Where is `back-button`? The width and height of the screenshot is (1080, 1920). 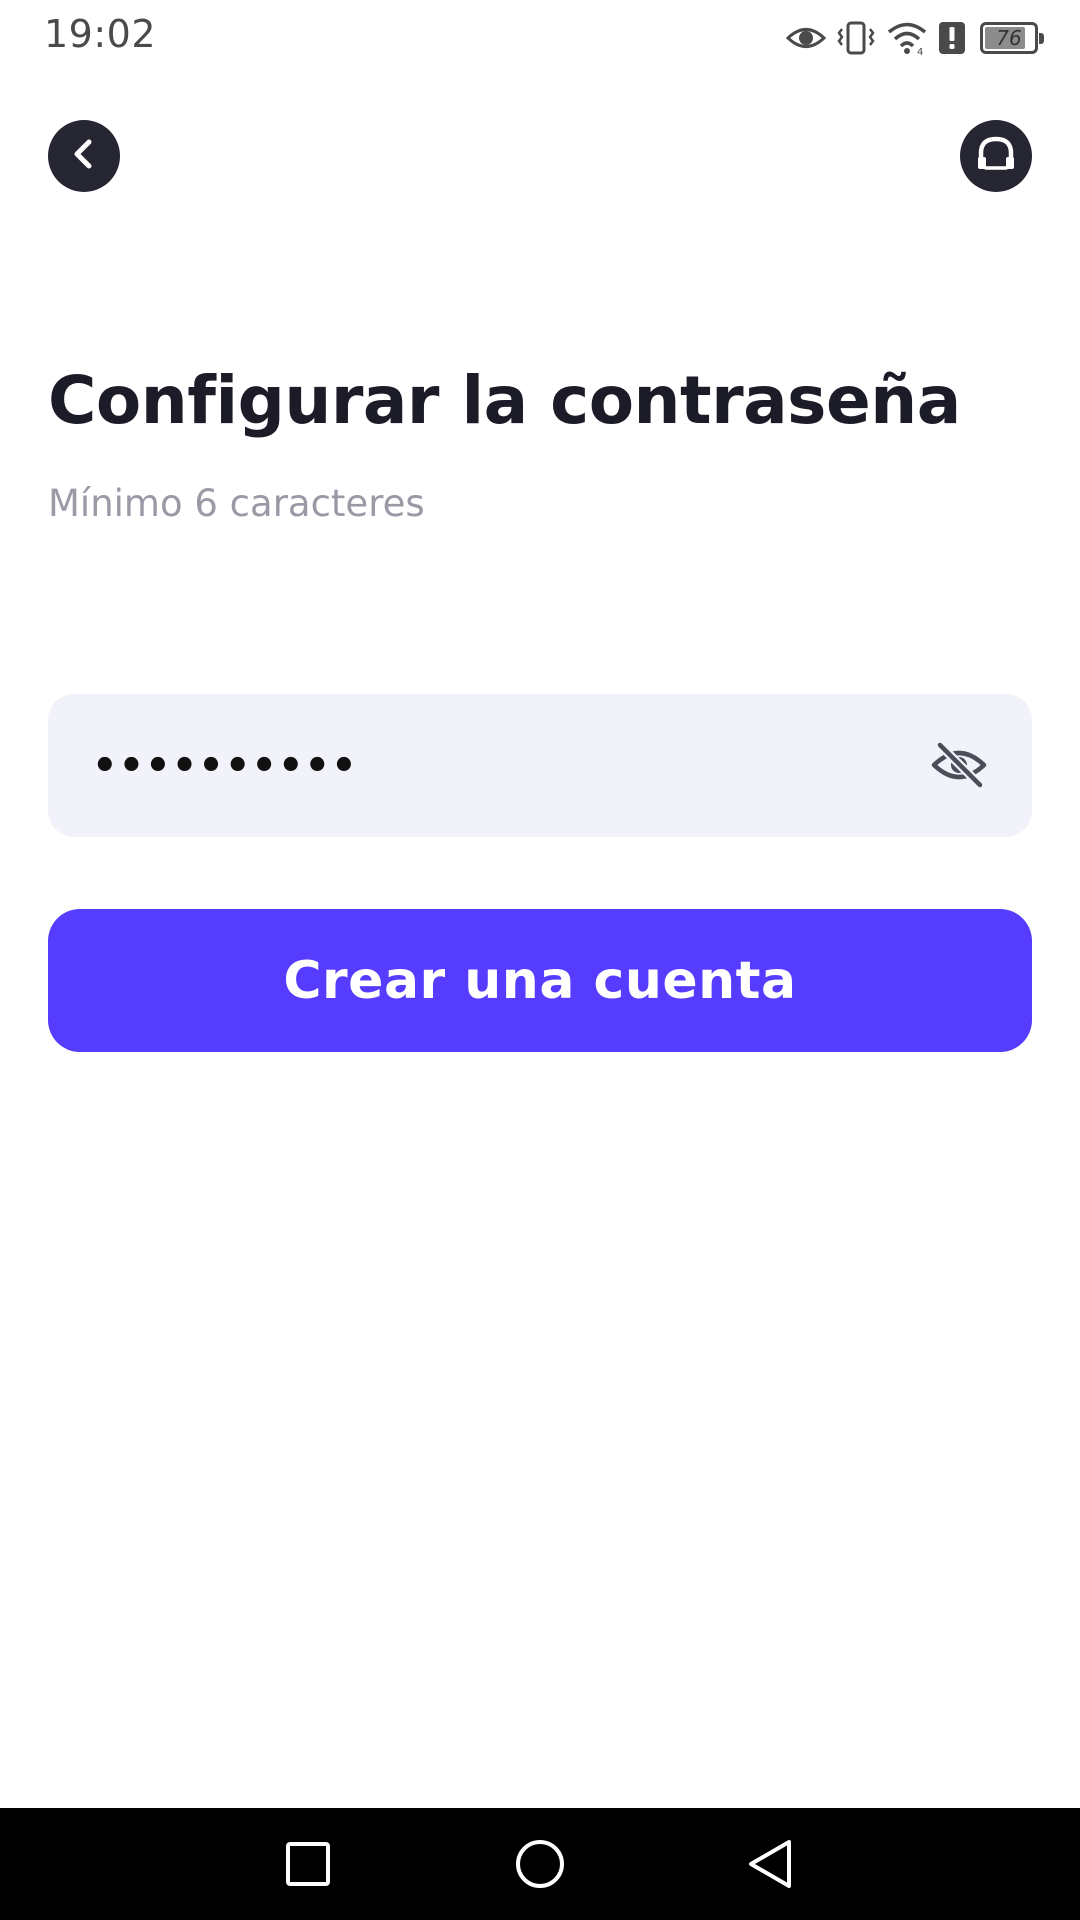
back-button is located at coordinates (84, 156).